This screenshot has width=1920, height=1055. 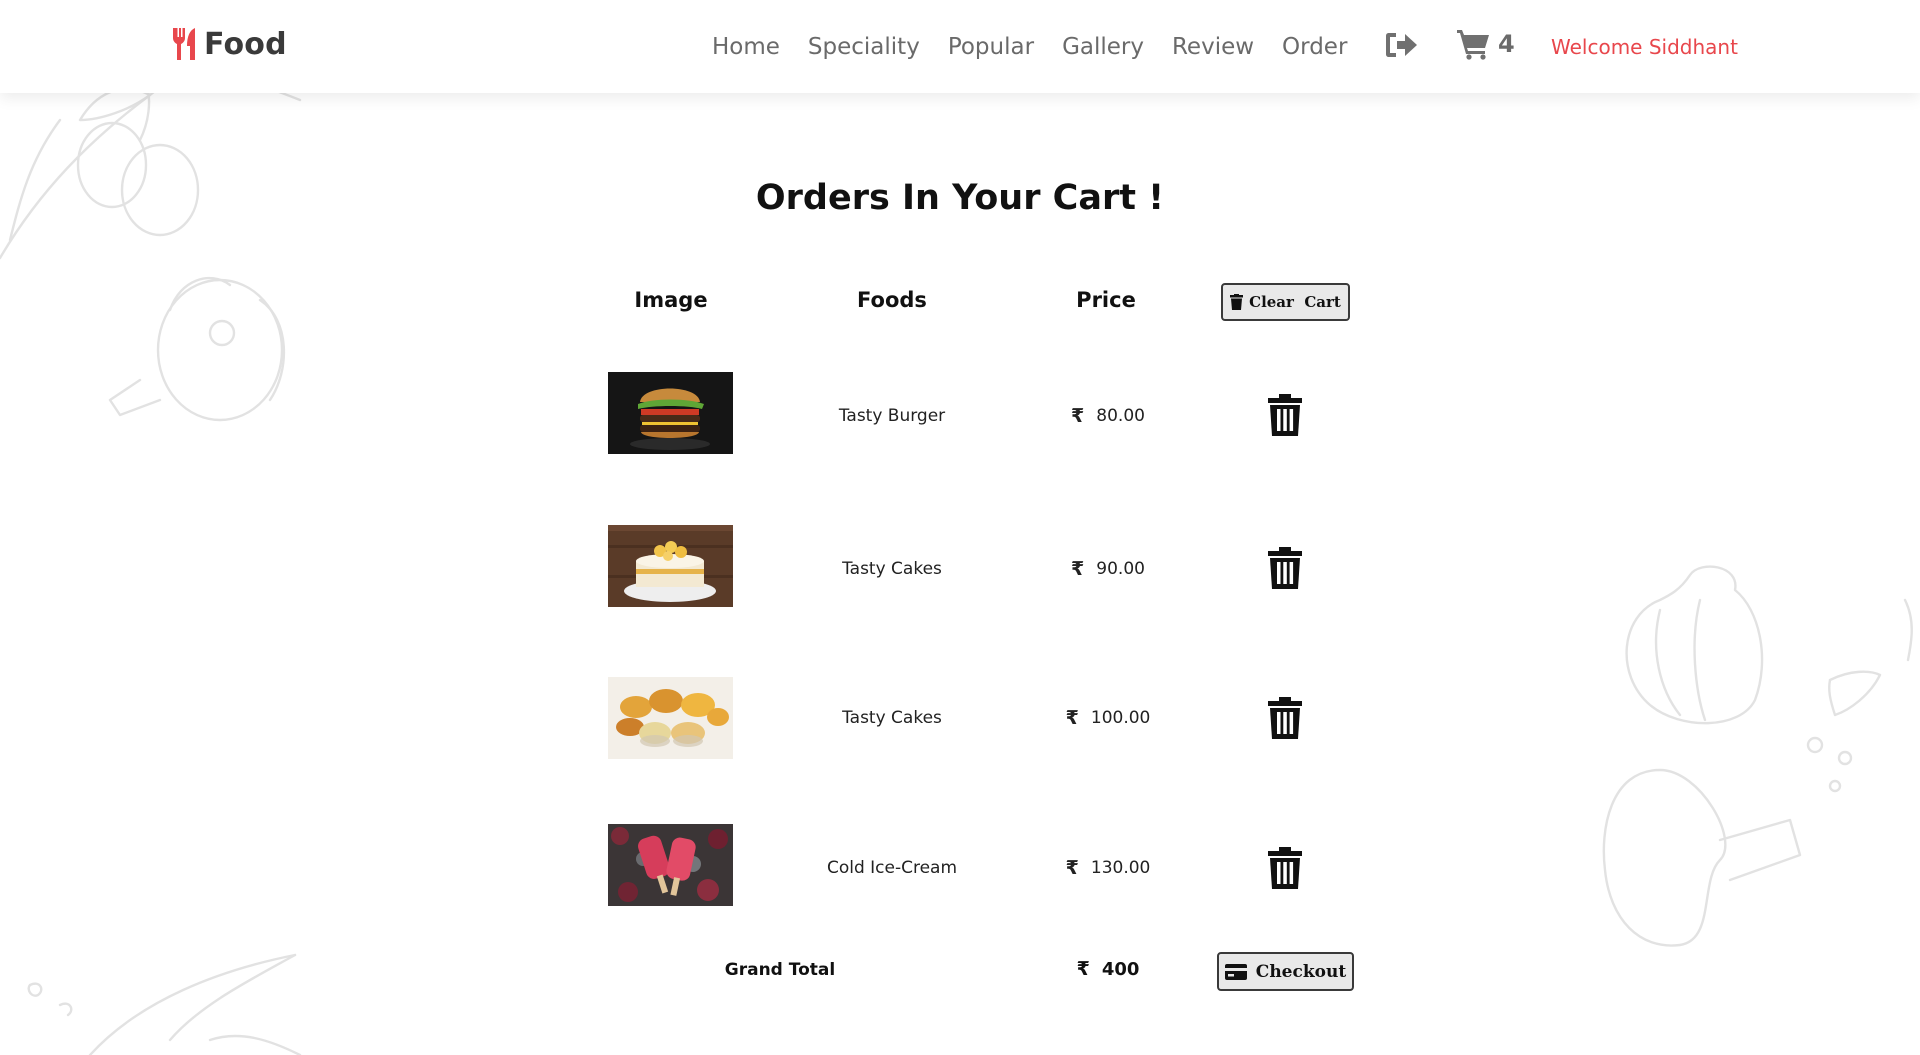 What do you see at coordinates (1235, 971) in the screenshot?
I see `credit-card-icon` at bounding box center [1235, 971].